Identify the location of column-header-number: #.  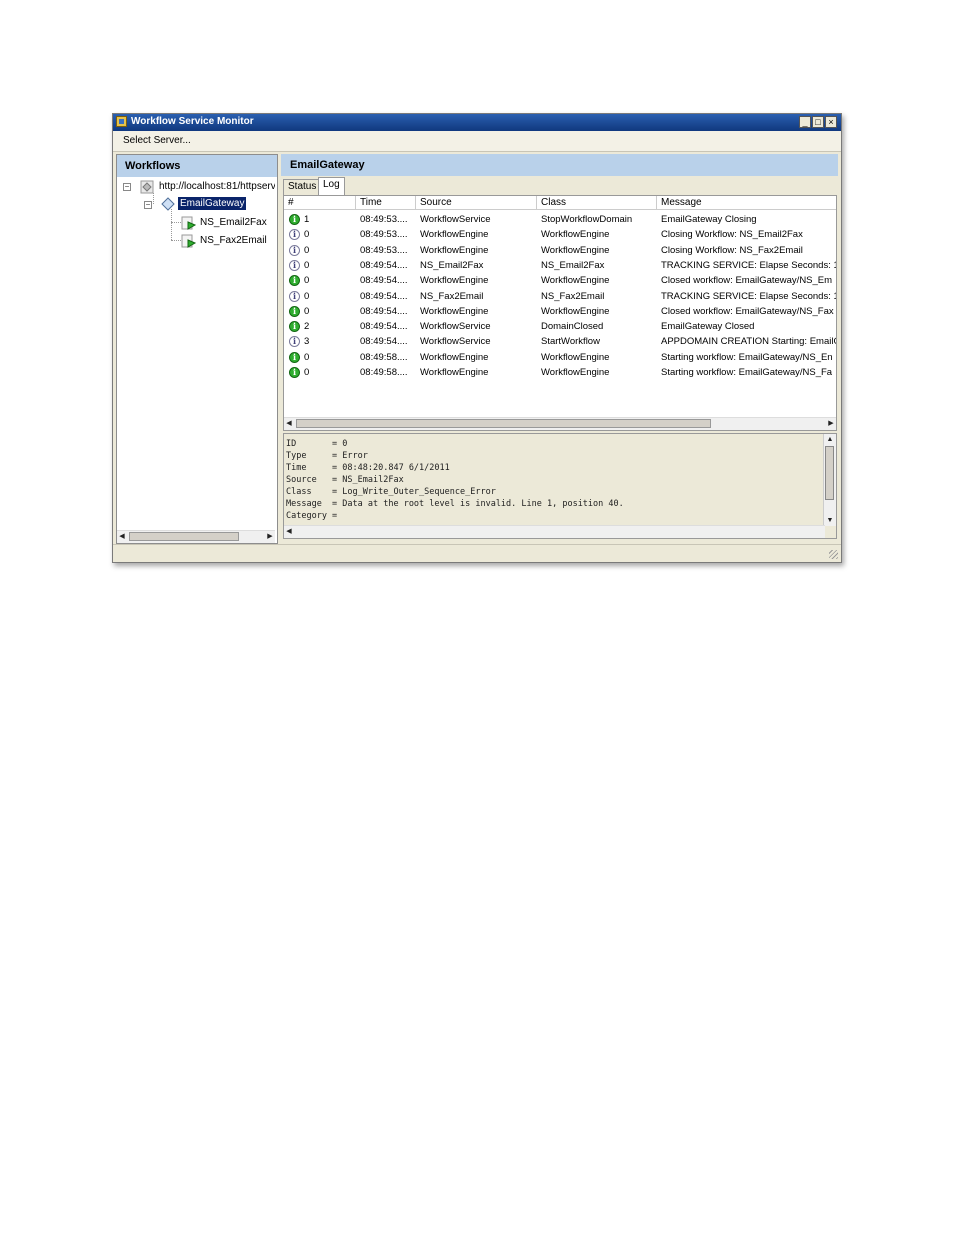
(320, 203).